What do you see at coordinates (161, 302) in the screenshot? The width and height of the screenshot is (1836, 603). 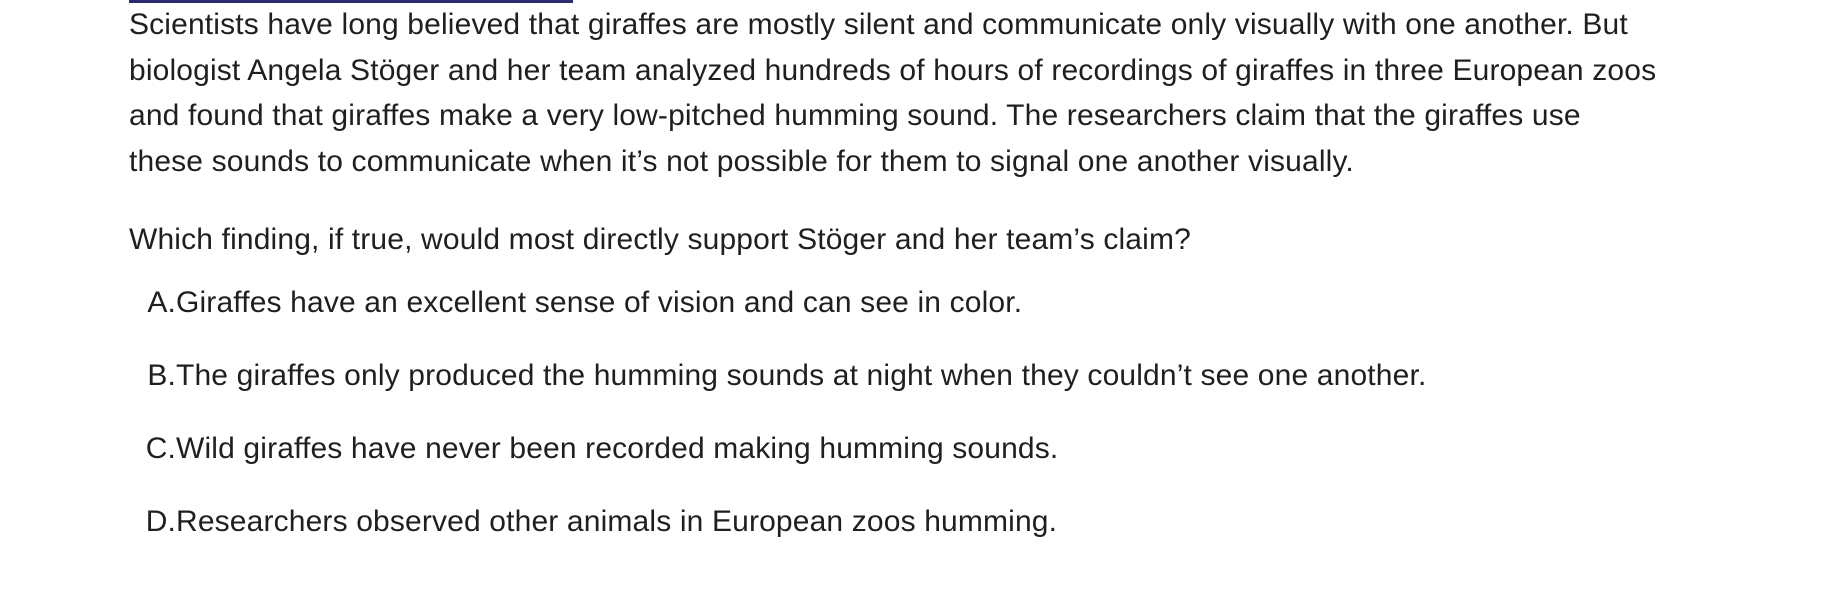 I see `choice-letter: A.` at bounding box center [161, 302].